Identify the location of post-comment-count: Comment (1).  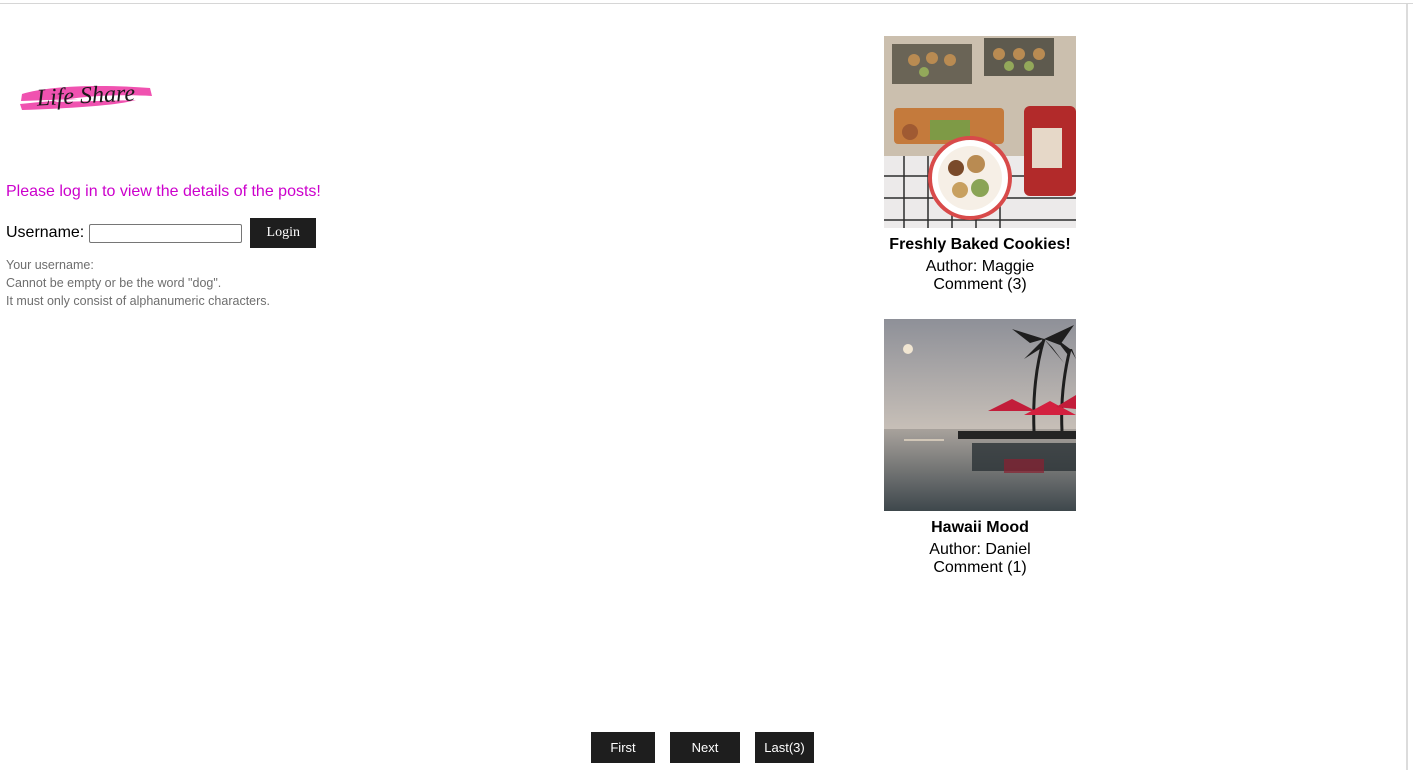
(980, 568).